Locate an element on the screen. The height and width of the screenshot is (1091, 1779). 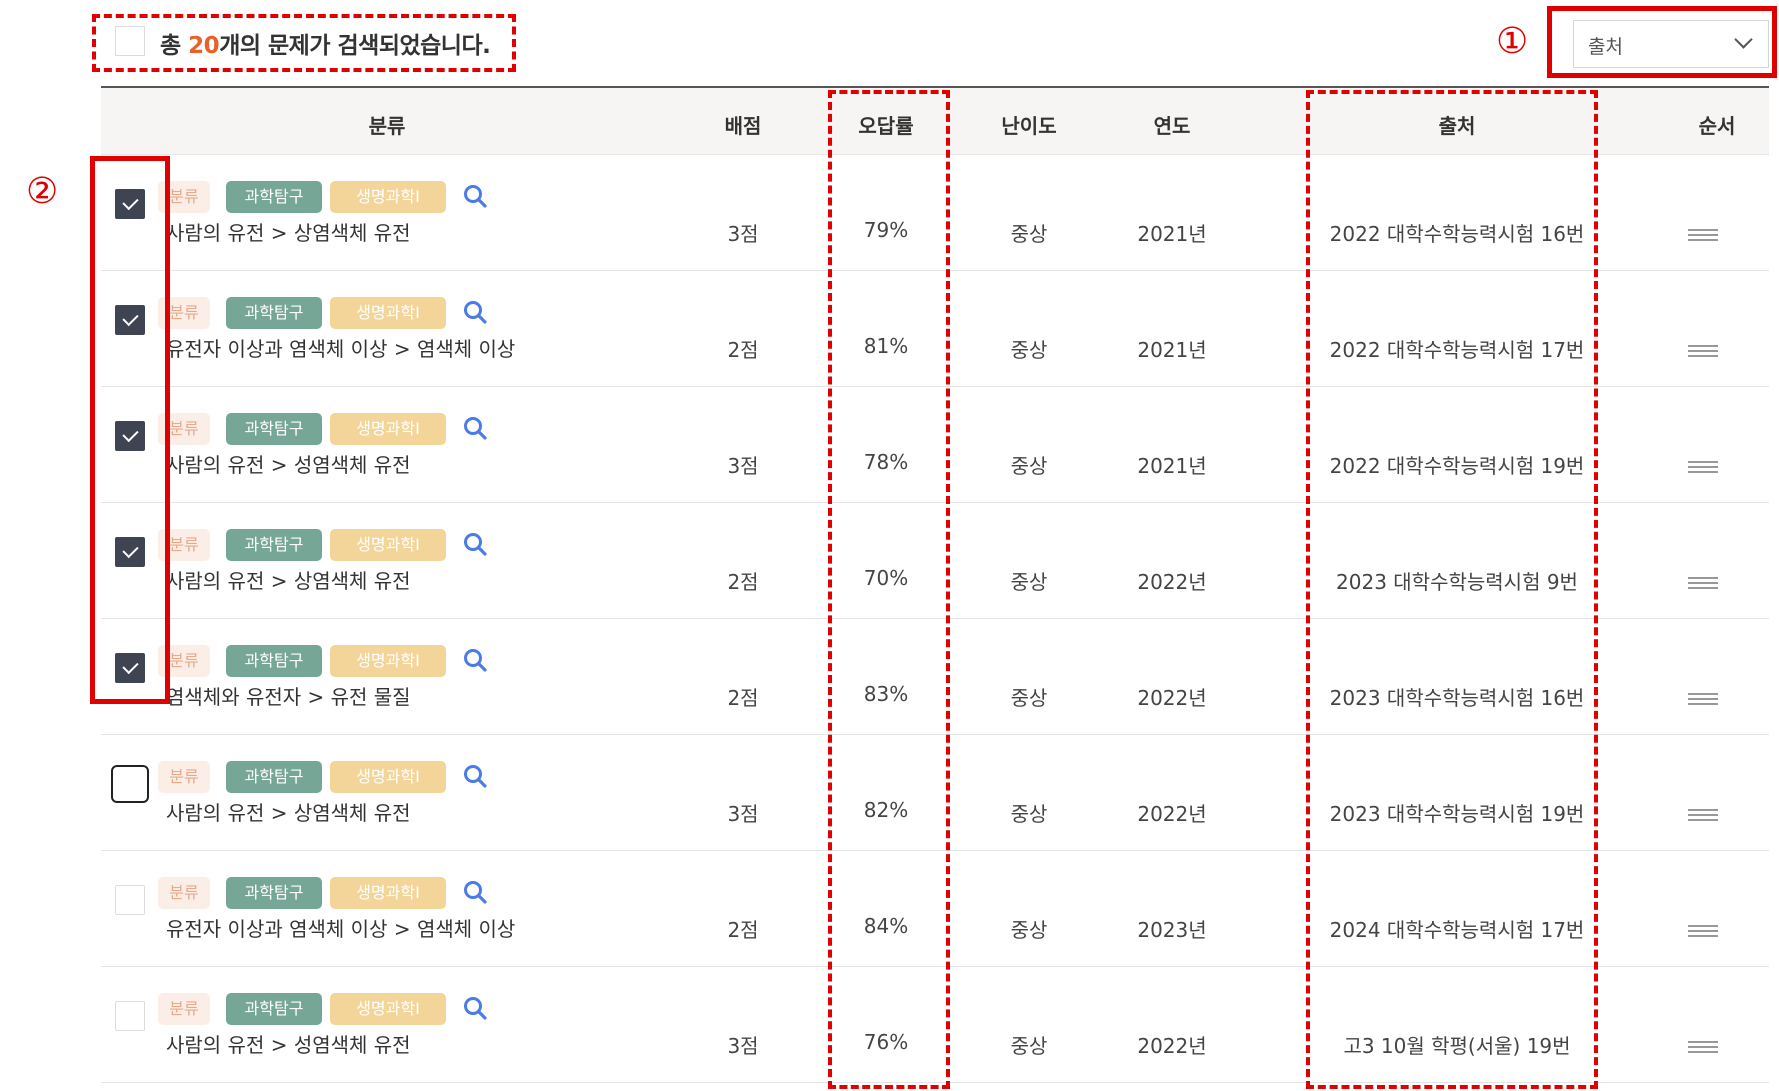
sort-dropdown-value: 출처 is located at coordinates (1605, 47).